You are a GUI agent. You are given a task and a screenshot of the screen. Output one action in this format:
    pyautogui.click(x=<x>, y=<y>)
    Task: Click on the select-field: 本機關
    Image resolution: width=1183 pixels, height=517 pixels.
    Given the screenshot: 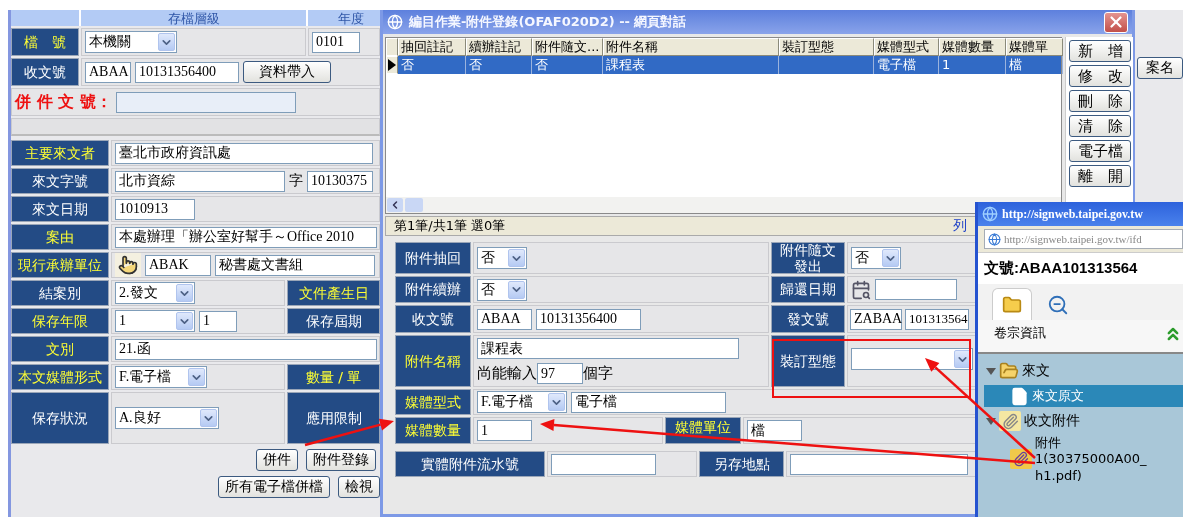 What is the action you would take?
    pyautogui.click(x=131, y=42)
    